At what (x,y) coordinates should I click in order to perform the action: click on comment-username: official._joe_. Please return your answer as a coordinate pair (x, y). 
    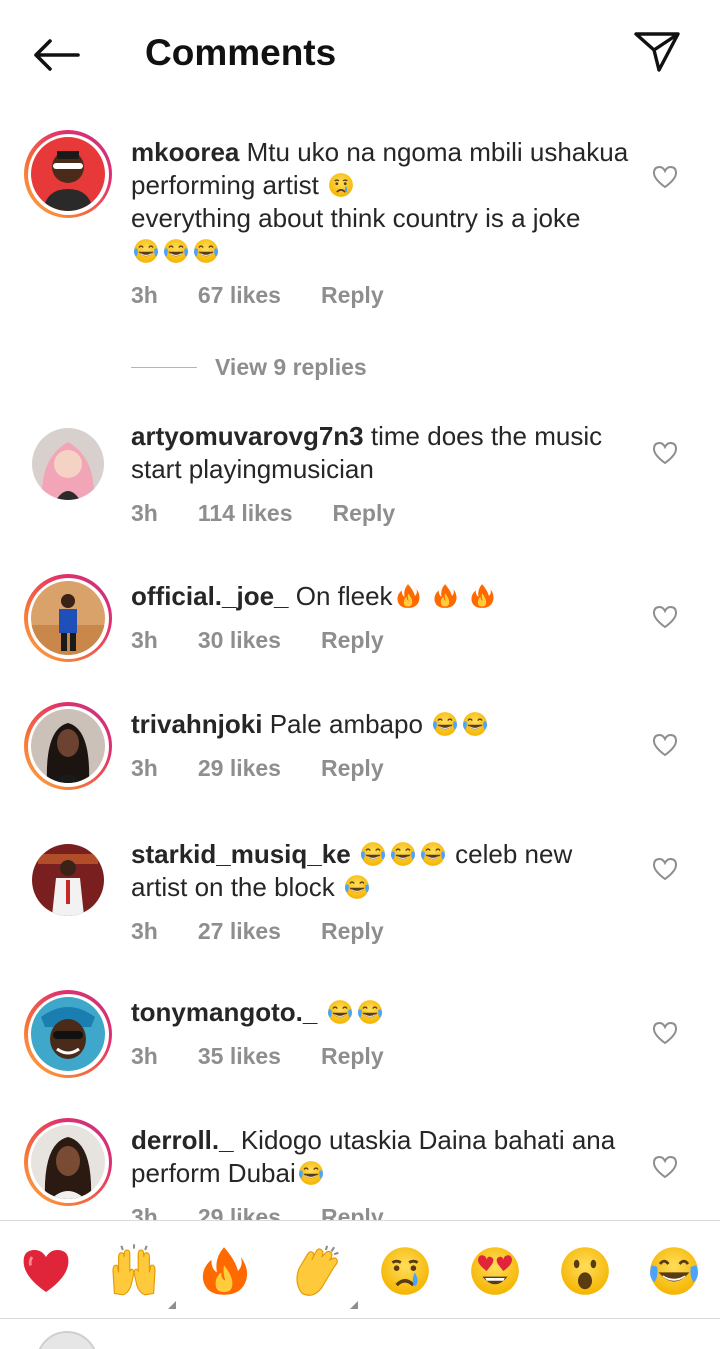
    Looking at the image, I should click on (210, 596).